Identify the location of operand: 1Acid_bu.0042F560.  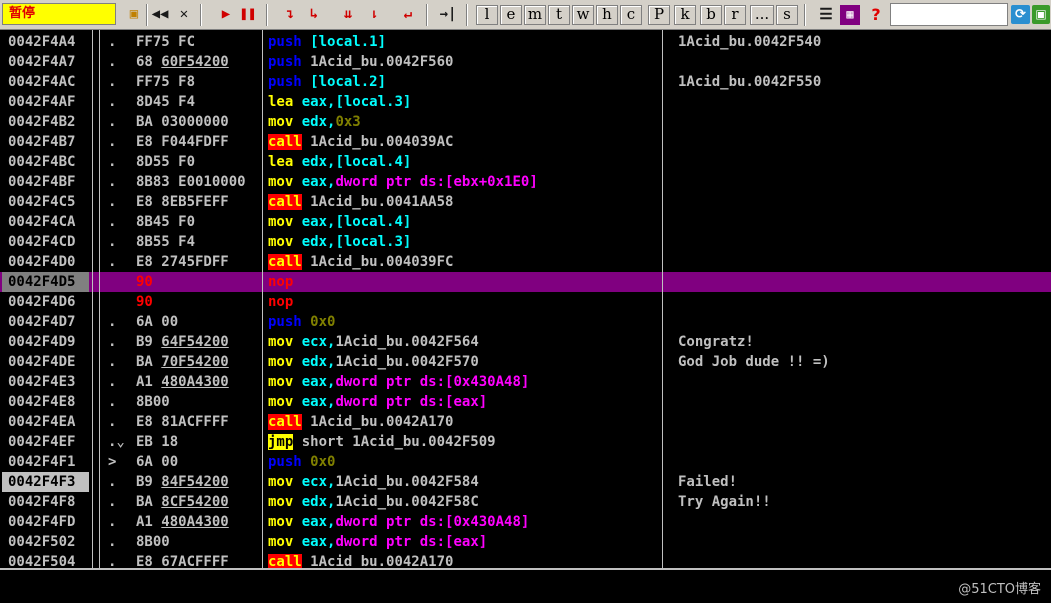
(382, 62).